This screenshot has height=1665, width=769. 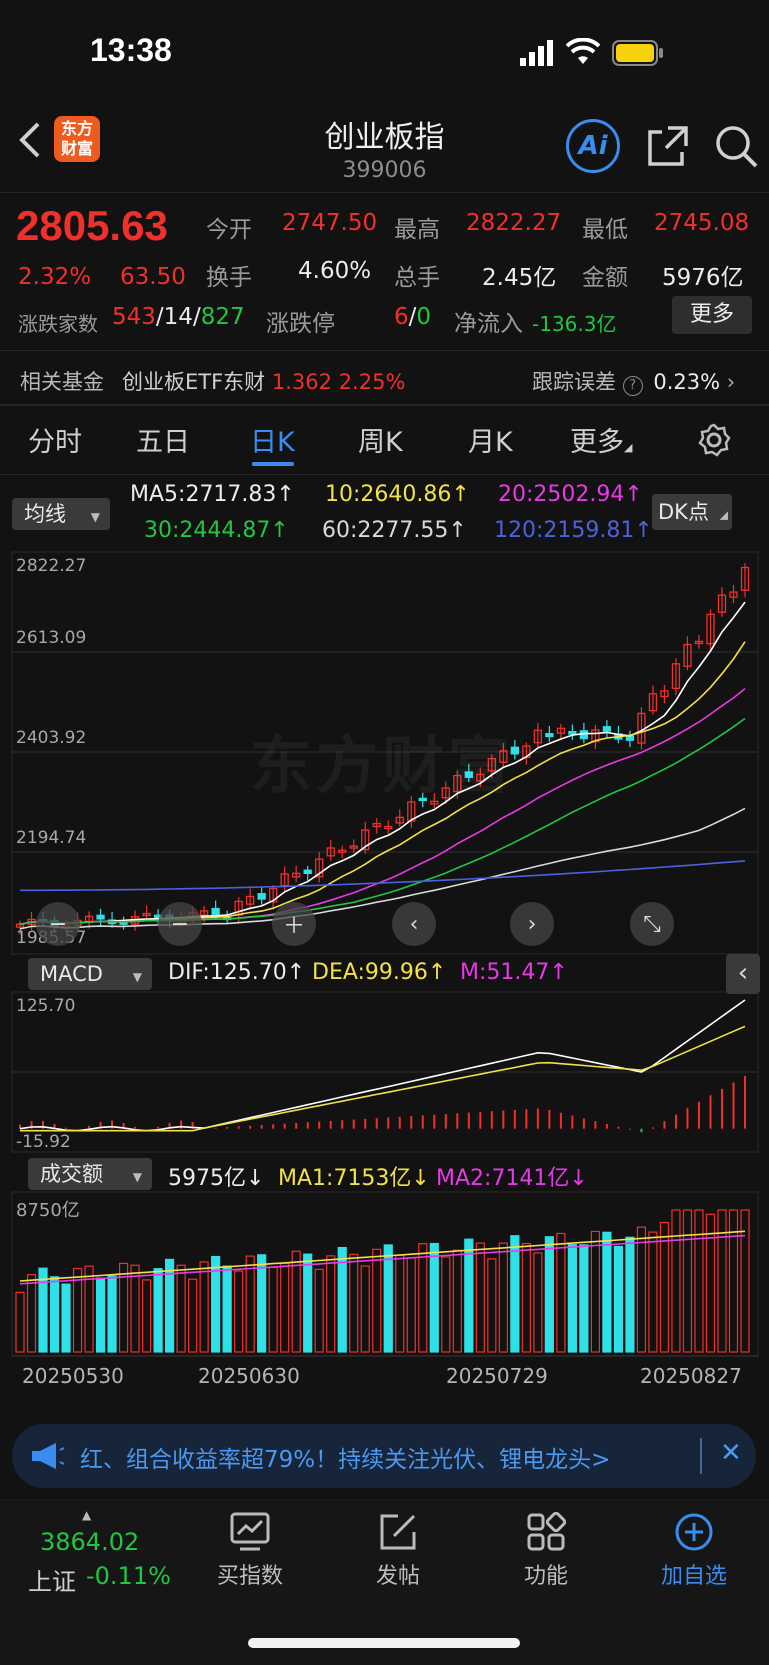 What do you see at coordinates (43, 1142) in the screenshot?
I see `macd-y-bottom: -15.92` at bounding box center [43, 1142].